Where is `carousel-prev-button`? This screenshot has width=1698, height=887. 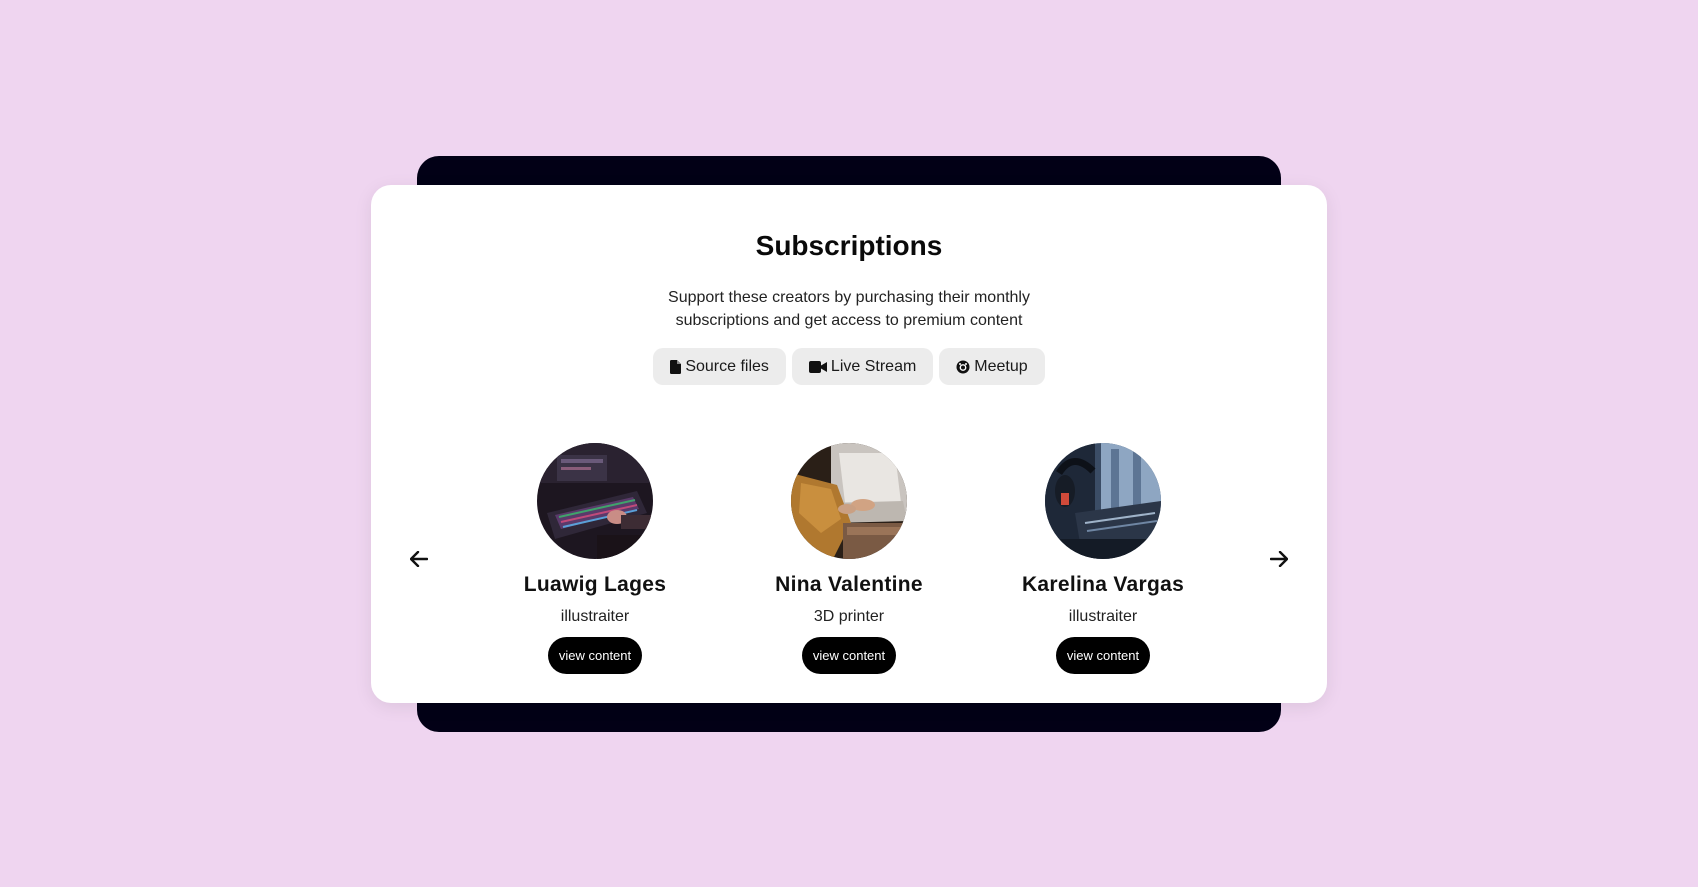 carousel-prev-button is located at coordinates (419, 561).